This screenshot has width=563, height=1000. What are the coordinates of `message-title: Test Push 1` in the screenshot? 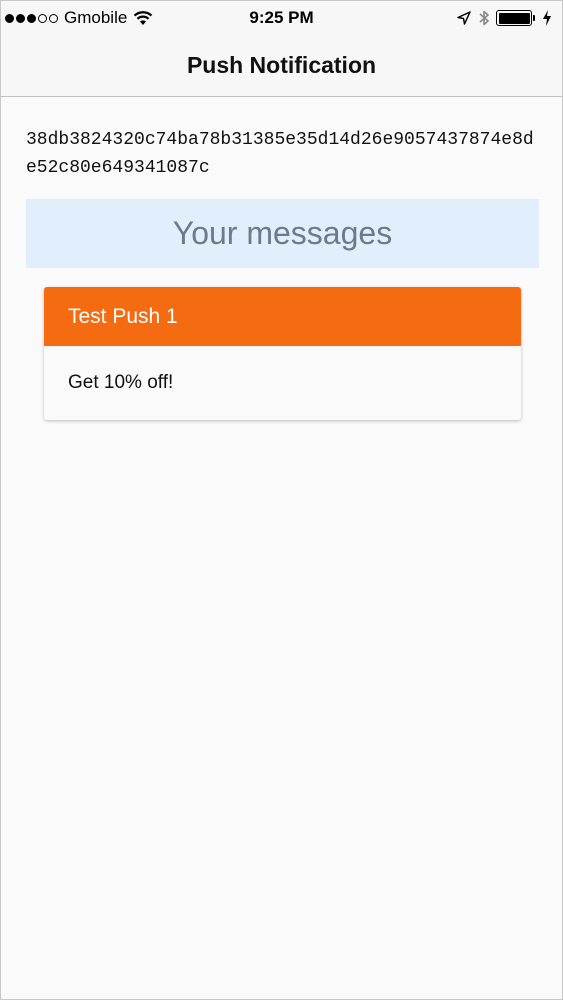 It's located at (282, 316).